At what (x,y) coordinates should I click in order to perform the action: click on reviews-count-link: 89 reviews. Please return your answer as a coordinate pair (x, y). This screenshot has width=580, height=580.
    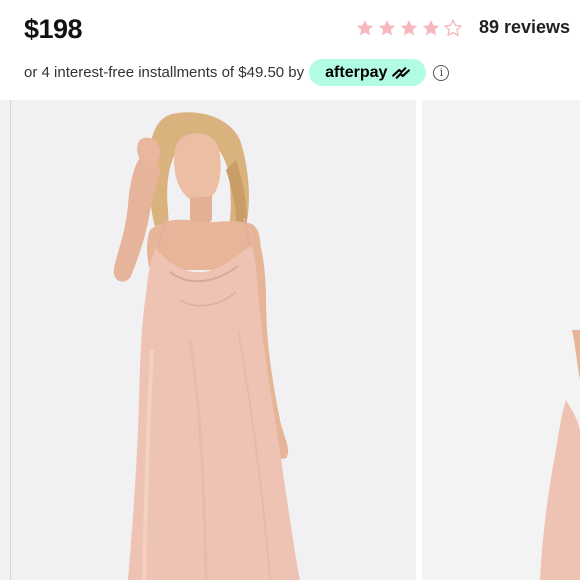
    Looking at the image, I should click on (524, 27).